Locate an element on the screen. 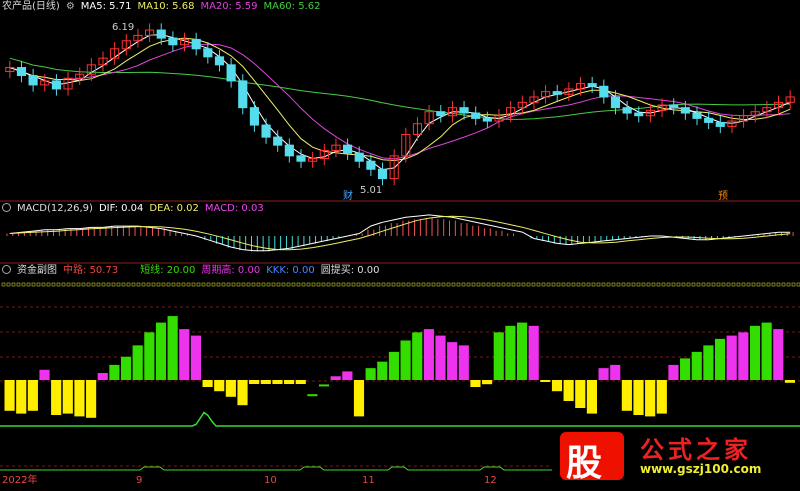 Image resolution: width=800 pixels, height=491 pixels. gear-icon: ⚙ is located at coordinates (70, 7).